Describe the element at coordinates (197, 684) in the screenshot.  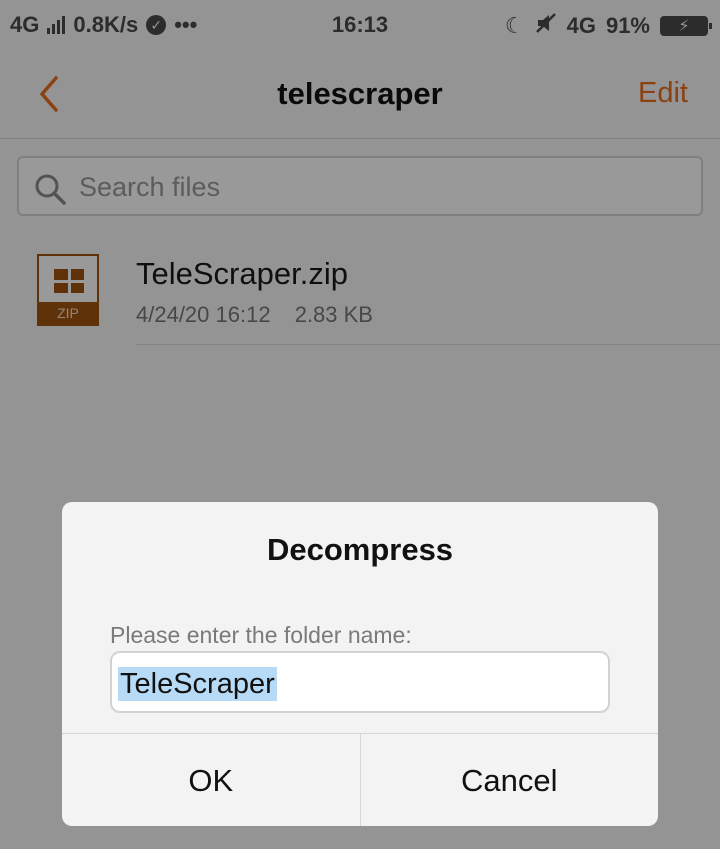
I see `folder-name-value: TeleScraper` at that location.